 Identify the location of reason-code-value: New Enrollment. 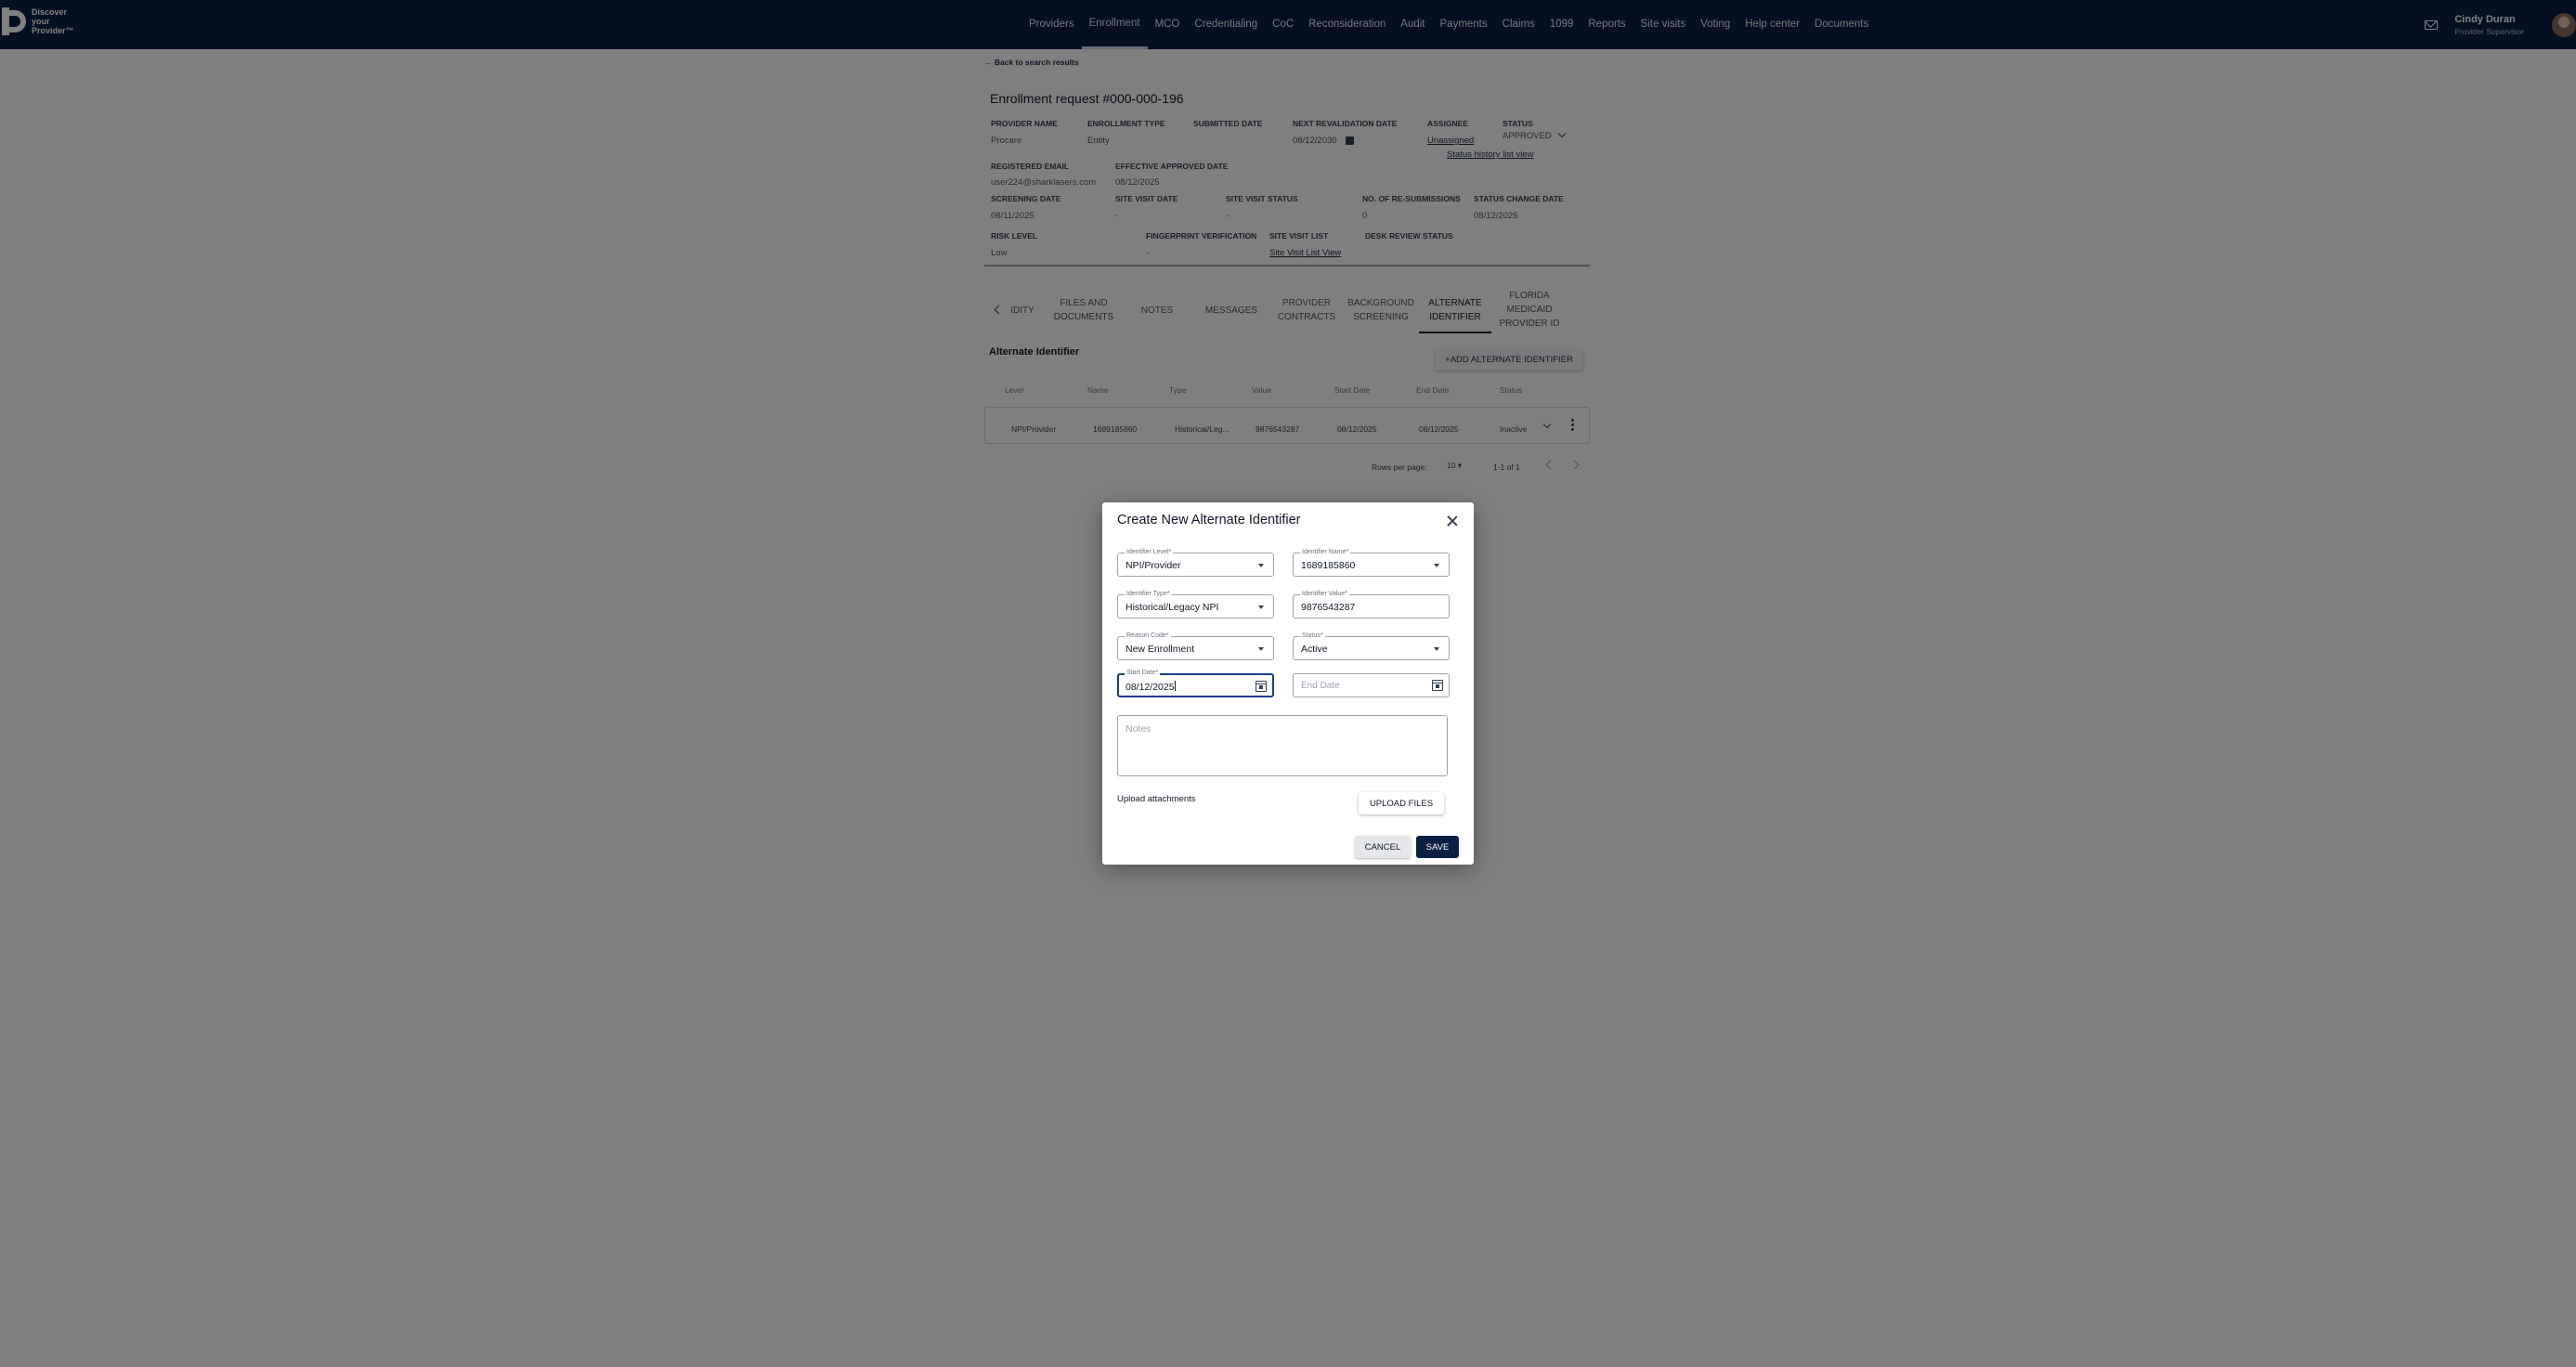
(1160, 649).